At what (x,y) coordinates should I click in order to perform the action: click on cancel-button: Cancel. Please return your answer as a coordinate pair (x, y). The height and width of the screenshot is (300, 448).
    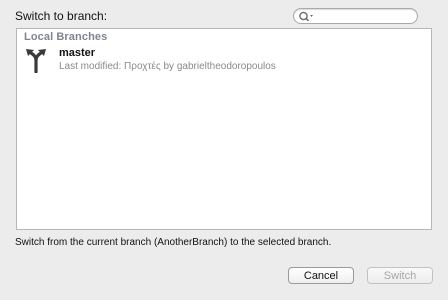
    Looking at the image, I should click on (321, 275).